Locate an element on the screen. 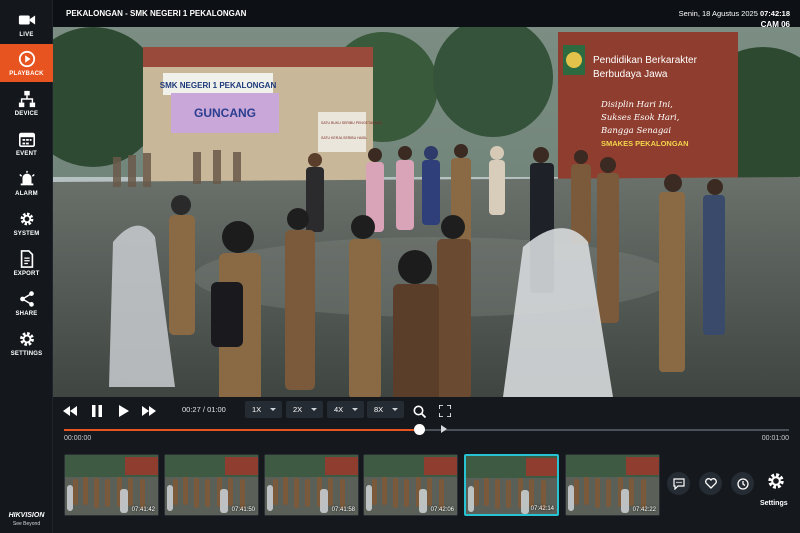 The width and height of the screenshot is (800, 533). zoom-icon is located at coordinates (419, 411).